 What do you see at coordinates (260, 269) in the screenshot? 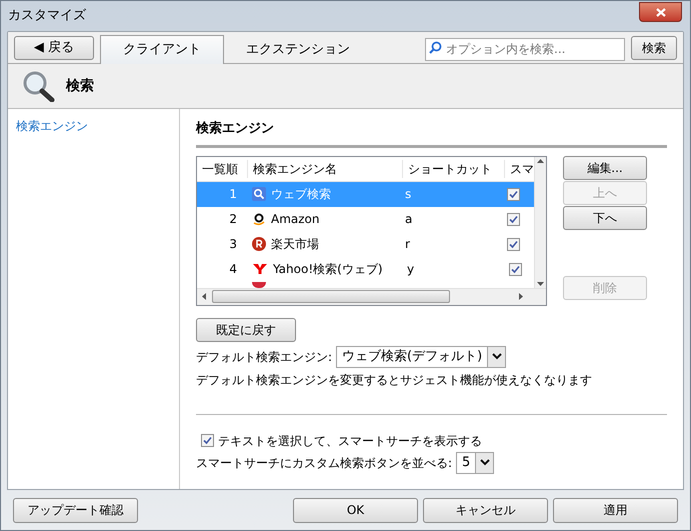
I see `y-logo-icon` at bounding box center [260, 269].